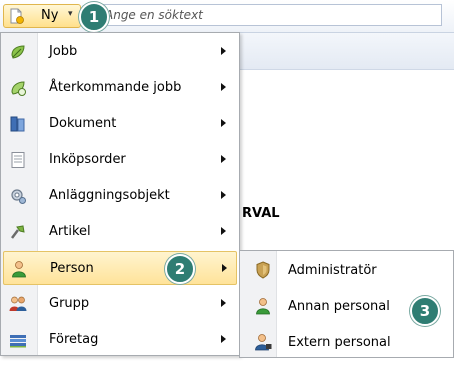  What do you see at coordinates (109, 195) in the screenshot?
I see `menu-item-label: Anläggningsobjekt` at bounding box center [109, 195].